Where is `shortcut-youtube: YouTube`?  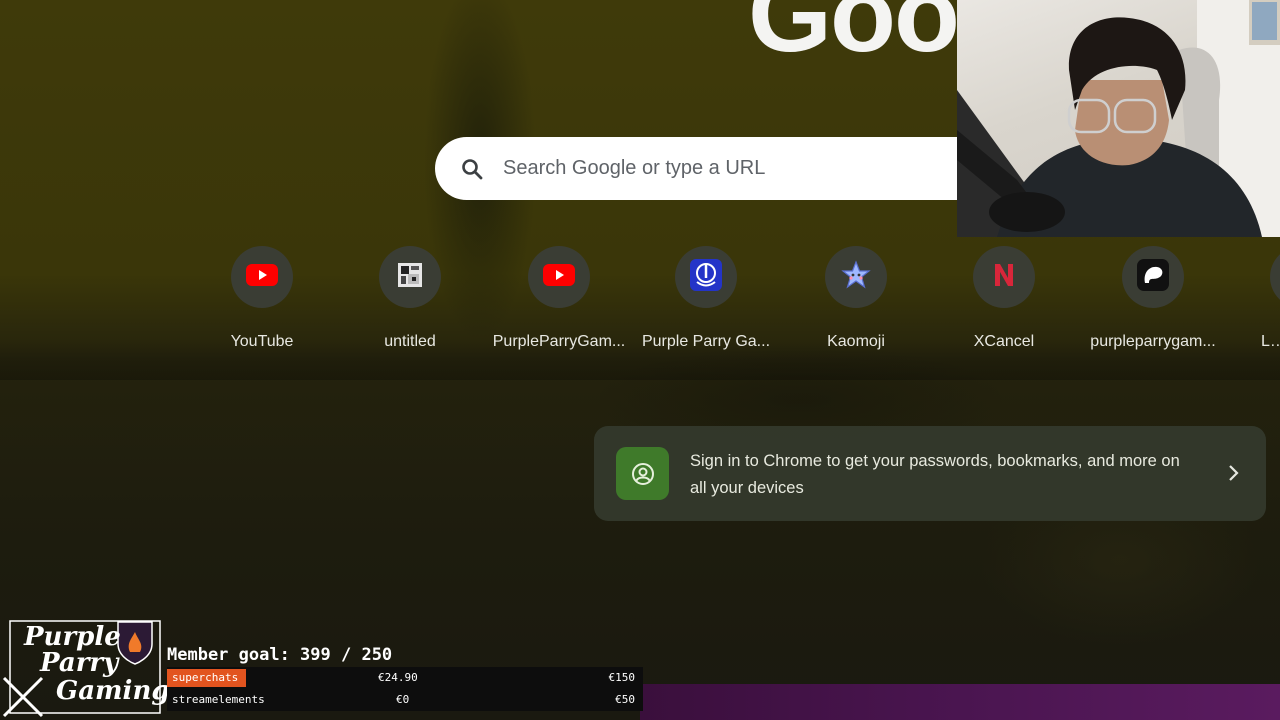 shortcut-youtube: YouTube is located at coordinates (262, 298).